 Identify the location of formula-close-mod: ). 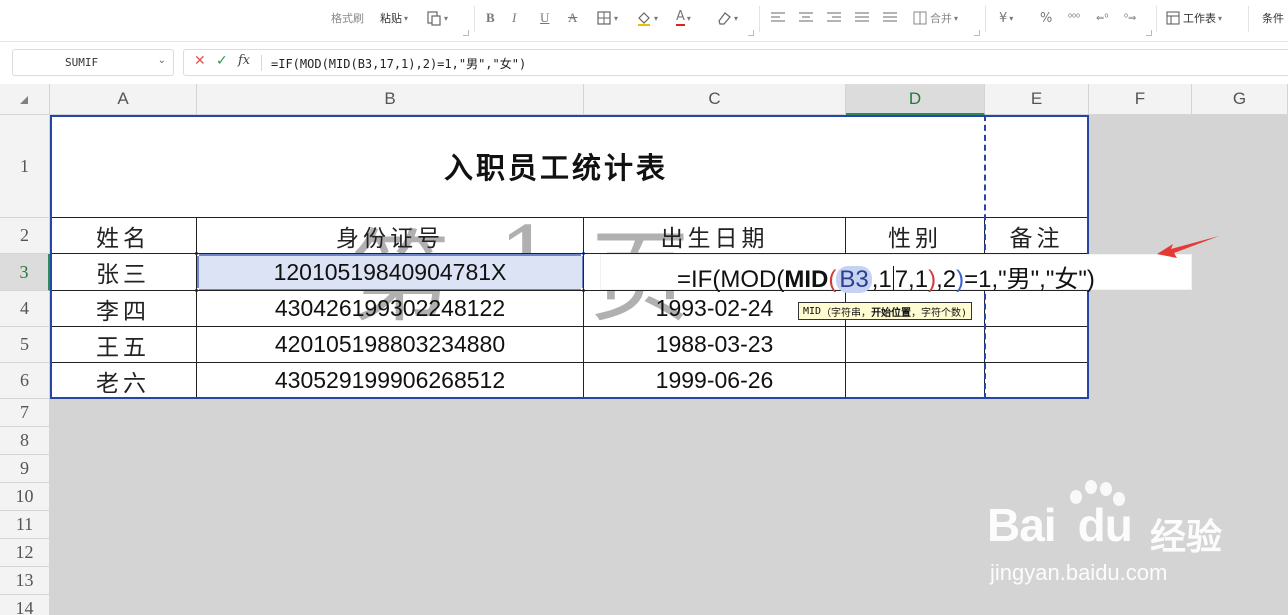
(960, 279).